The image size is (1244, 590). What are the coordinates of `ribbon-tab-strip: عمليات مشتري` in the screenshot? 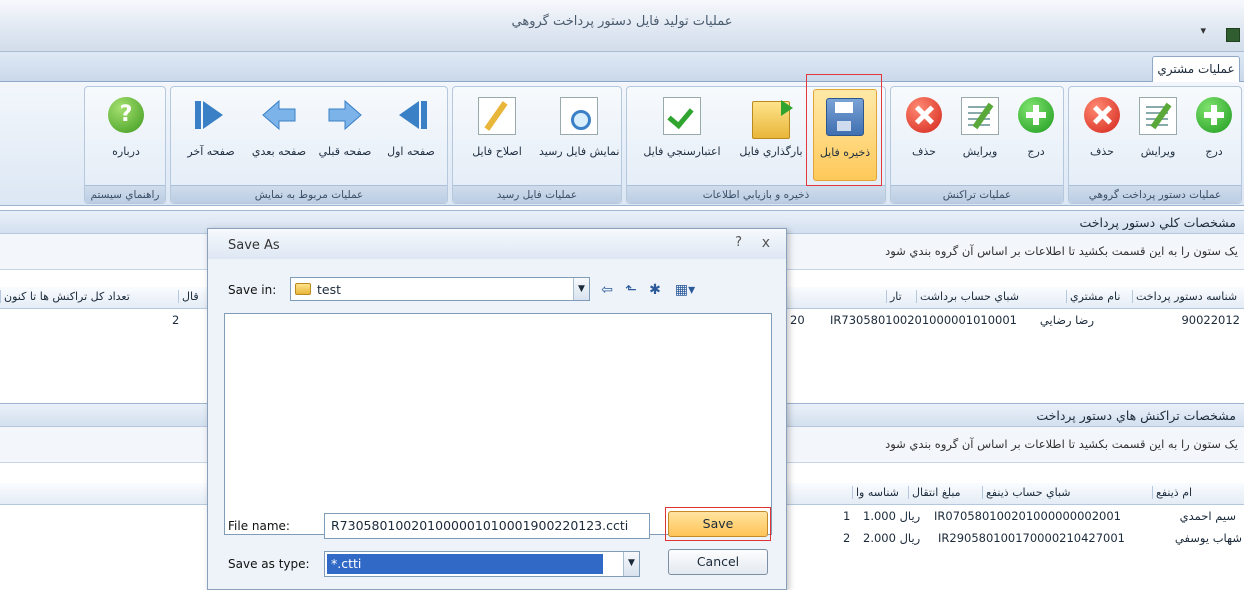 It's located at (622, 67).